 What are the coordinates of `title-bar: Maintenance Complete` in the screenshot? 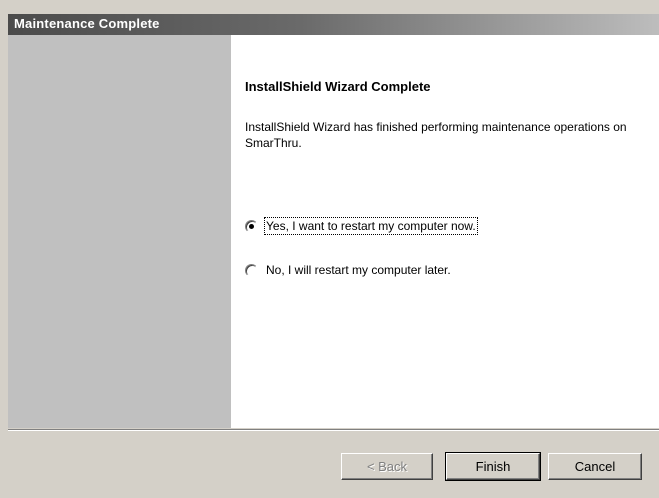 It's located at (333, 24).